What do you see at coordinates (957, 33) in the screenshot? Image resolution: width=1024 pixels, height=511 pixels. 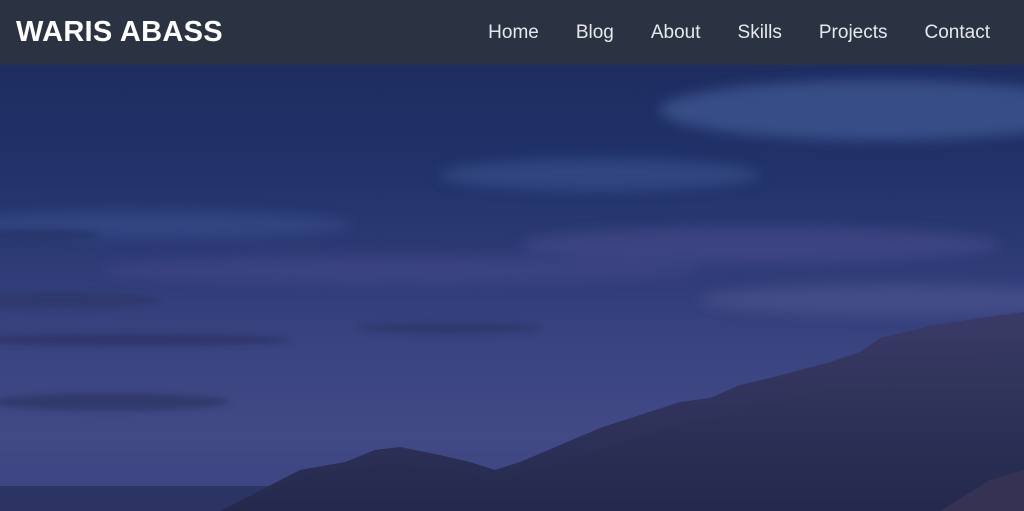 I see `nav-link-contact: Contact` at bounding box center [957, 33].